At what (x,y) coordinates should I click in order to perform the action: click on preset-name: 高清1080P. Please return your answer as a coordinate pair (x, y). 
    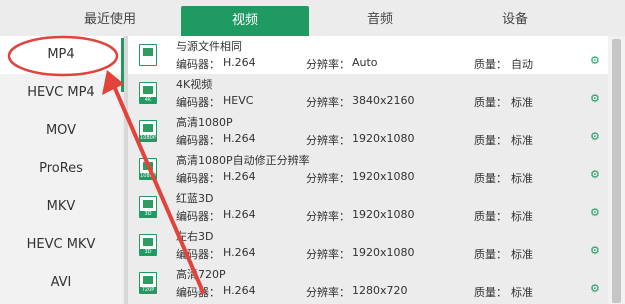
    Looking at the image, I should click on (204, 122).